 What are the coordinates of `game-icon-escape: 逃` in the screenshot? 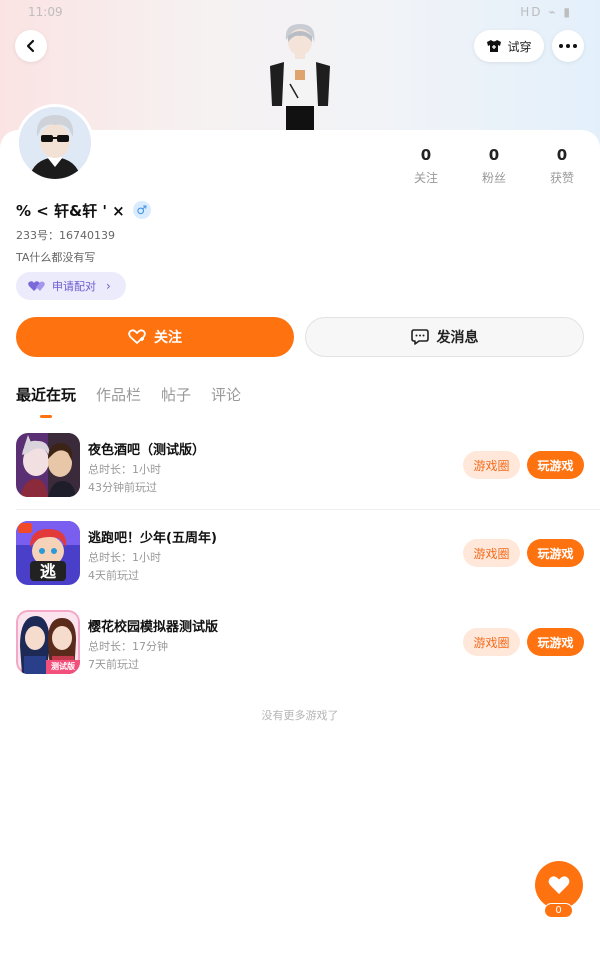 It's located at (48, 553).